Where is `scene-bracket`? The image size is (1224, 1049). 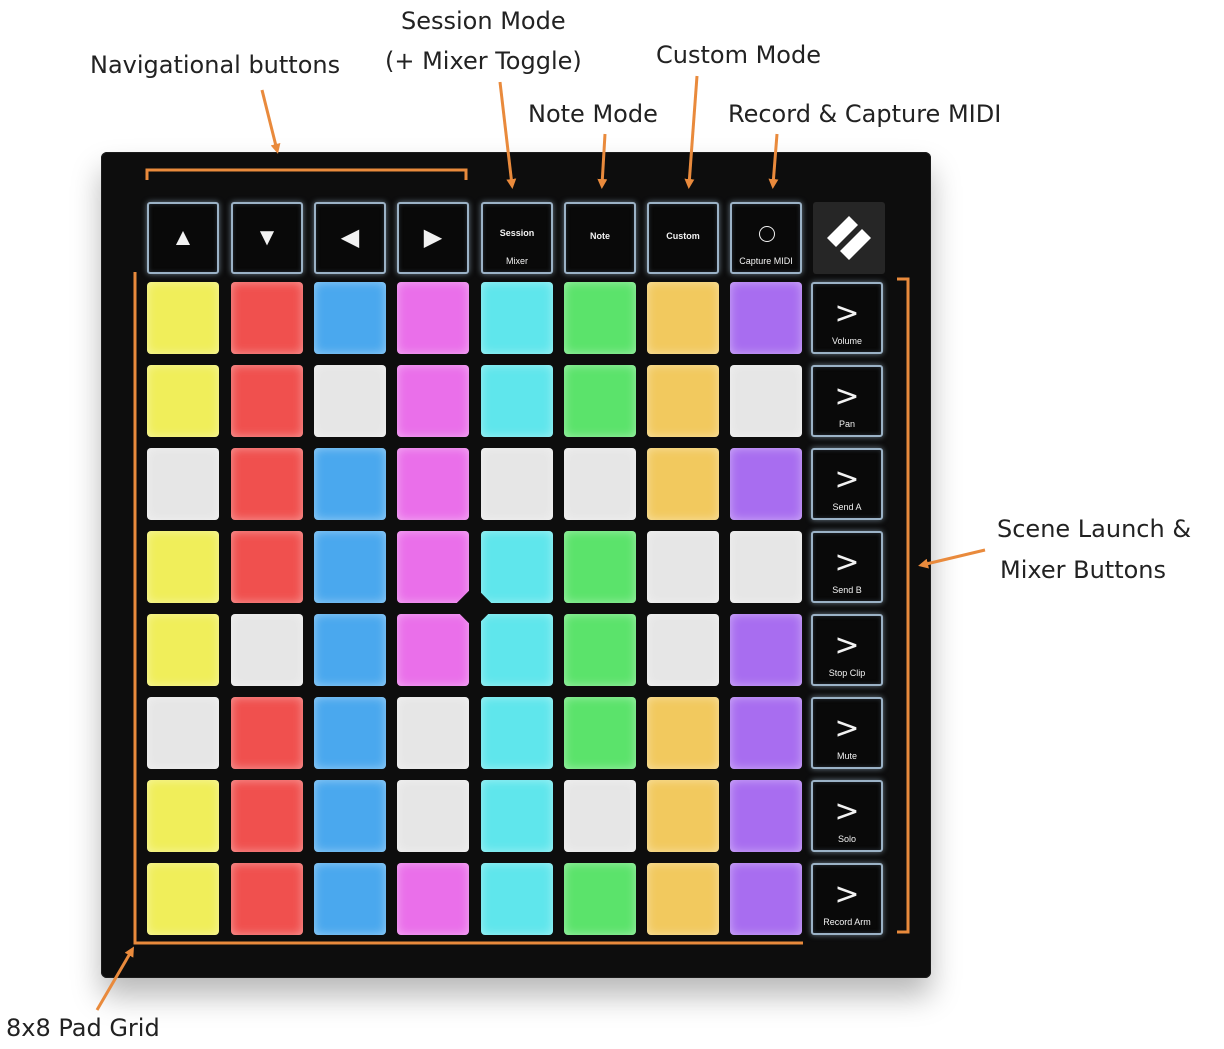 scene-bracket is located at coordinates (903, 605).